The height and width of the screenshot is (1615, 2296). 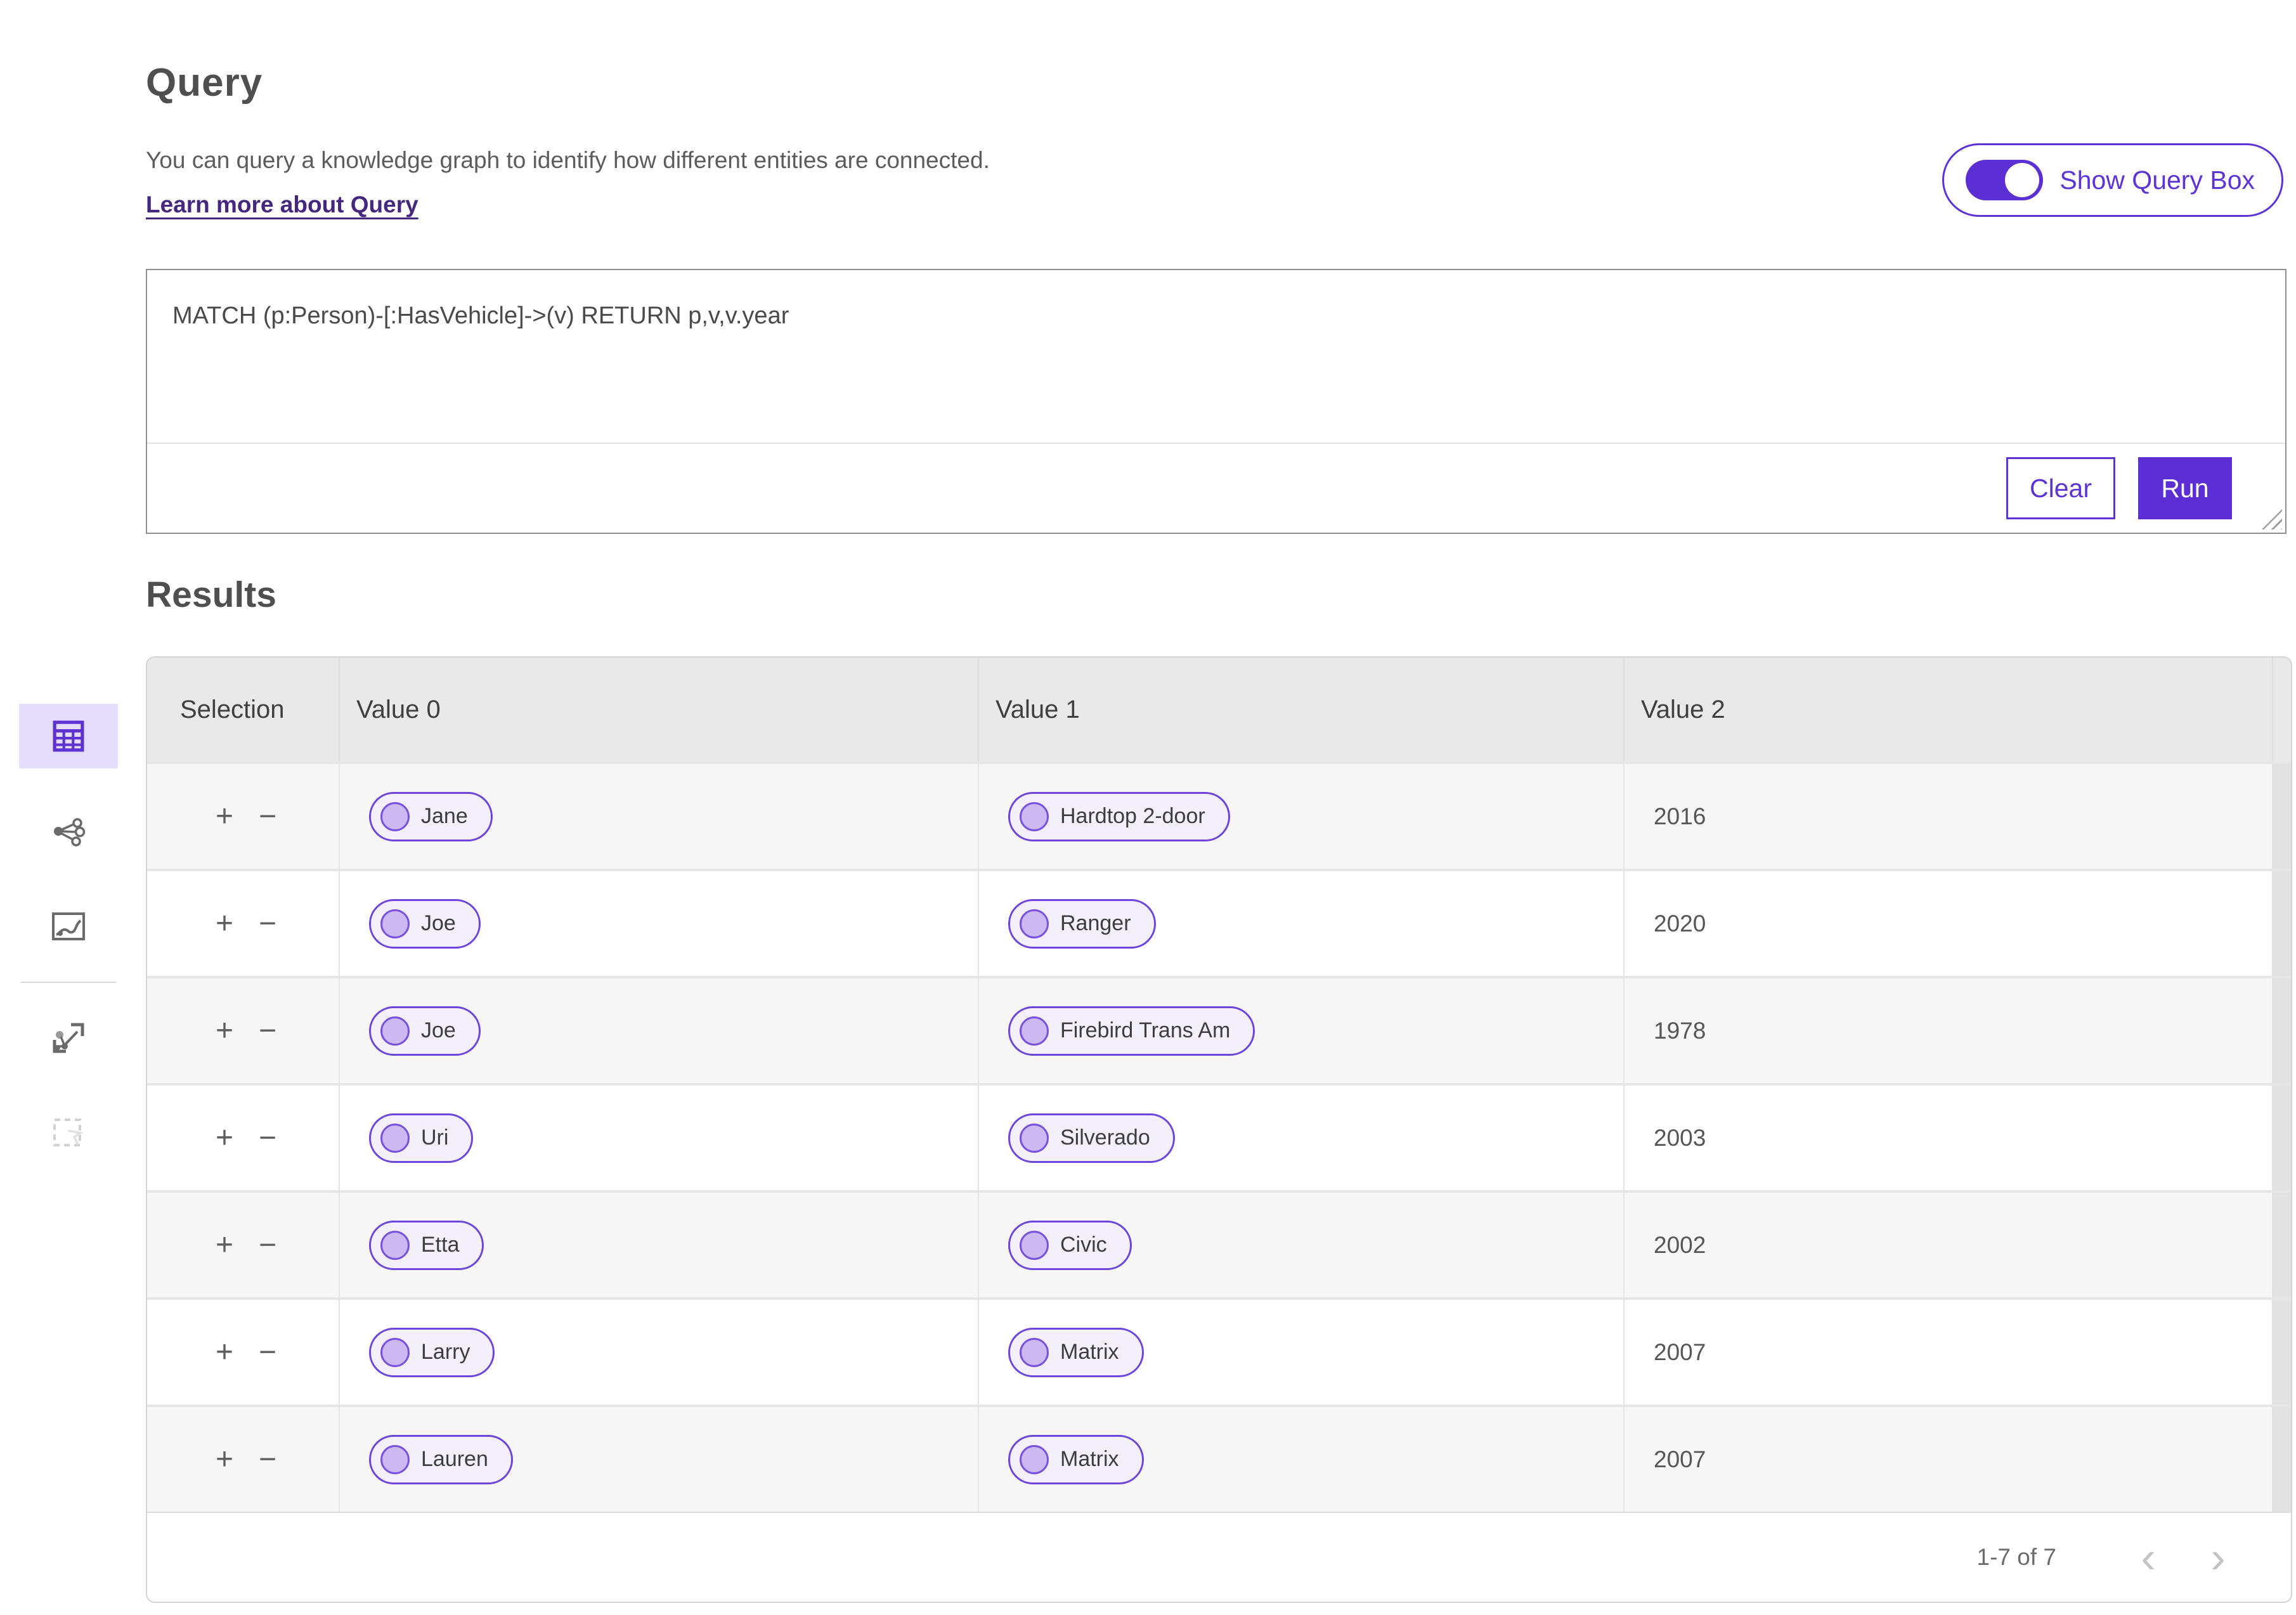 I want to click on node-pill: Silverado, so click(x=1091, y=1138).